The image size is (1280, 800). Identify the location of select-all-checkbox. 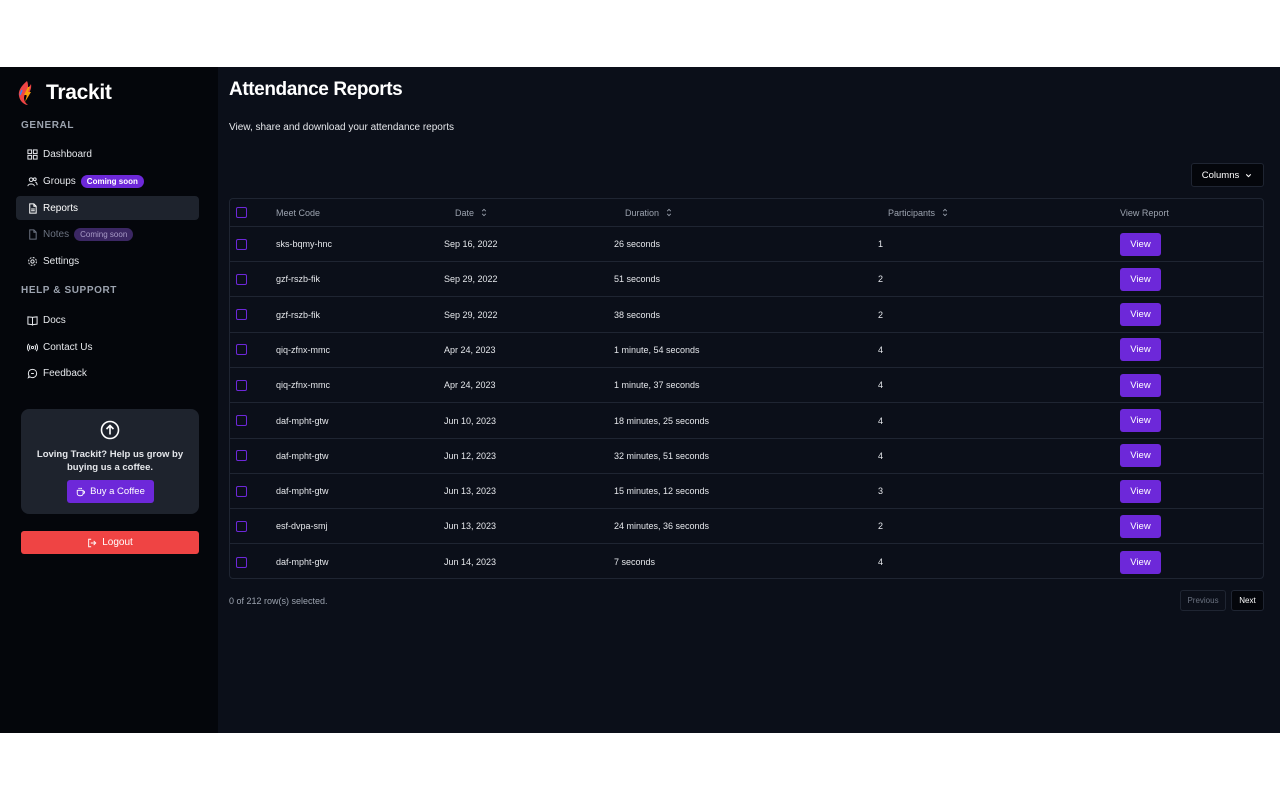
(241, 212).